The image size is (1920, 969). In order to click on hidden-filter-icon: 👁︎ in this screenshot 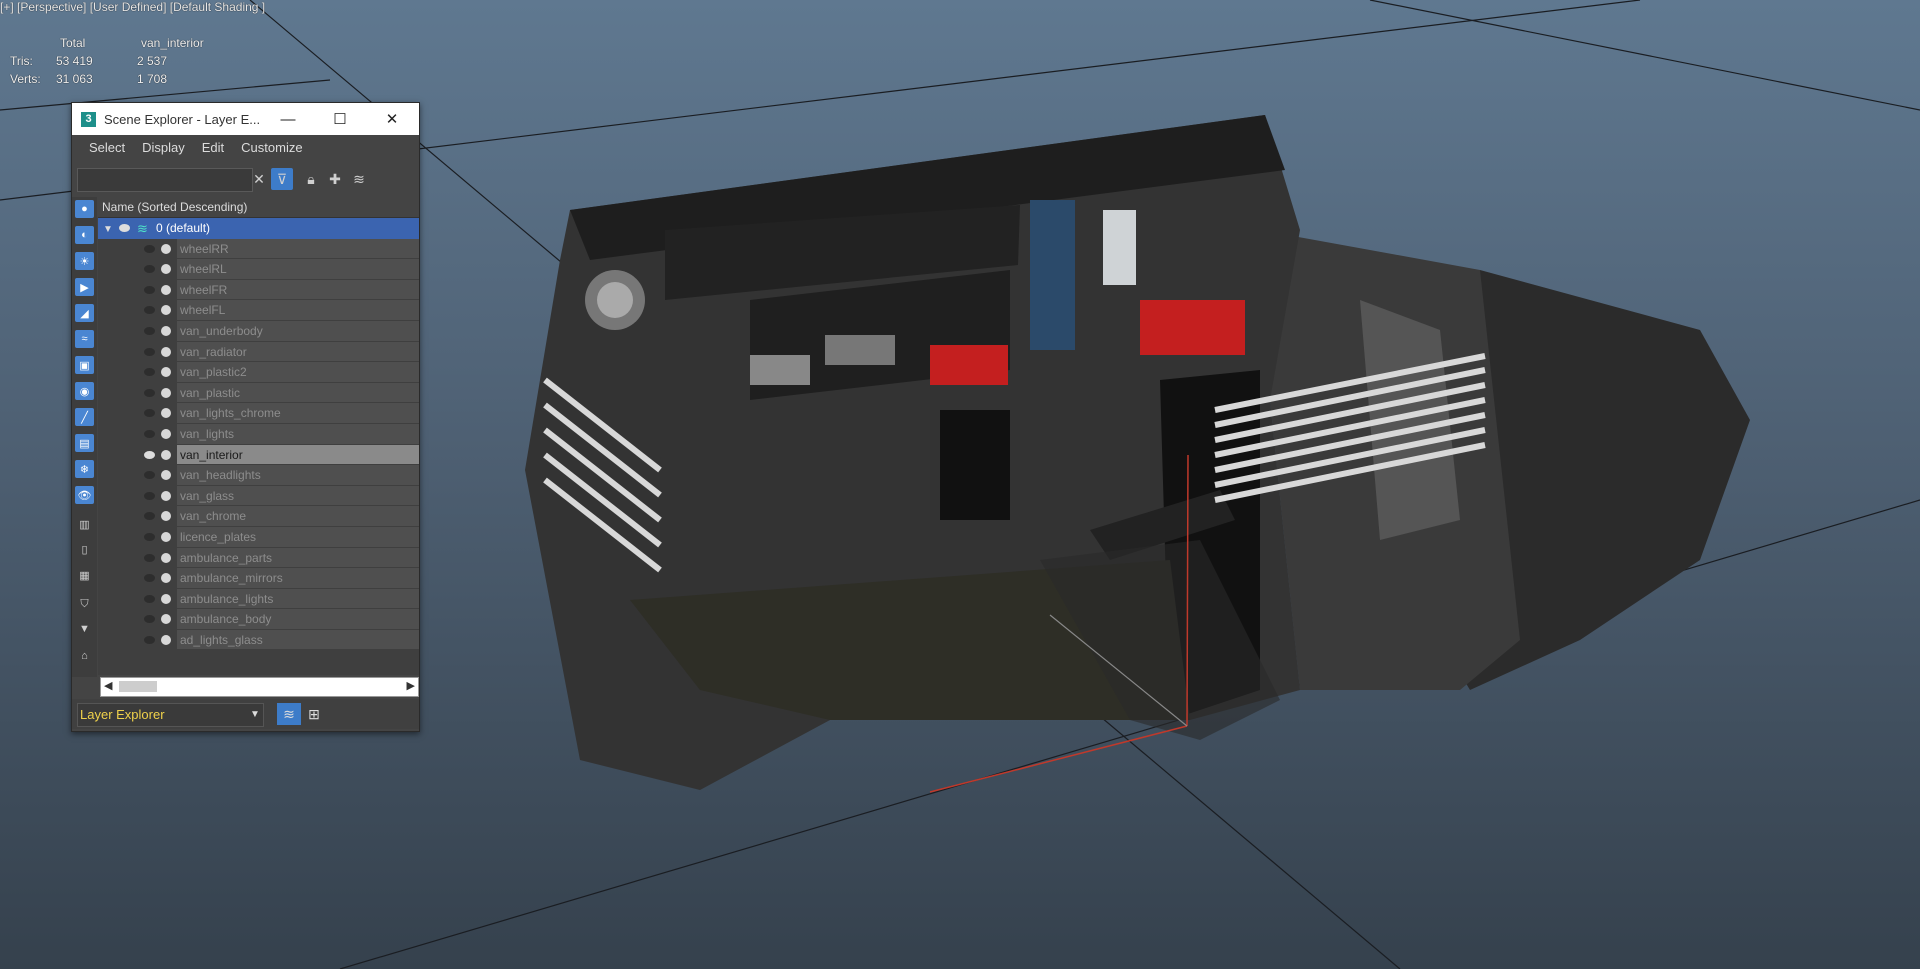, I will do `click(84, 495)`.